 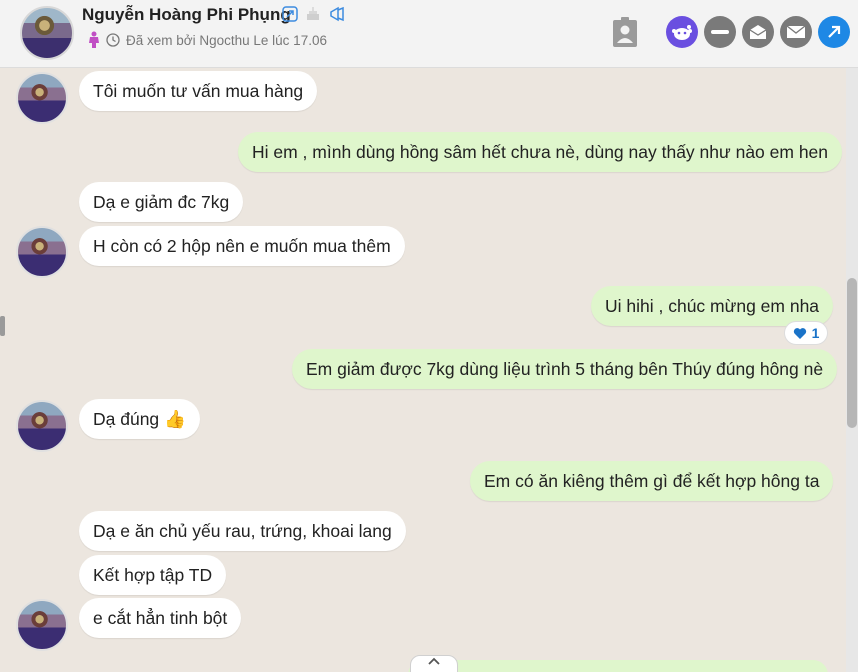 I want to click on reaction-count: 1, so click(x=815, y=333).